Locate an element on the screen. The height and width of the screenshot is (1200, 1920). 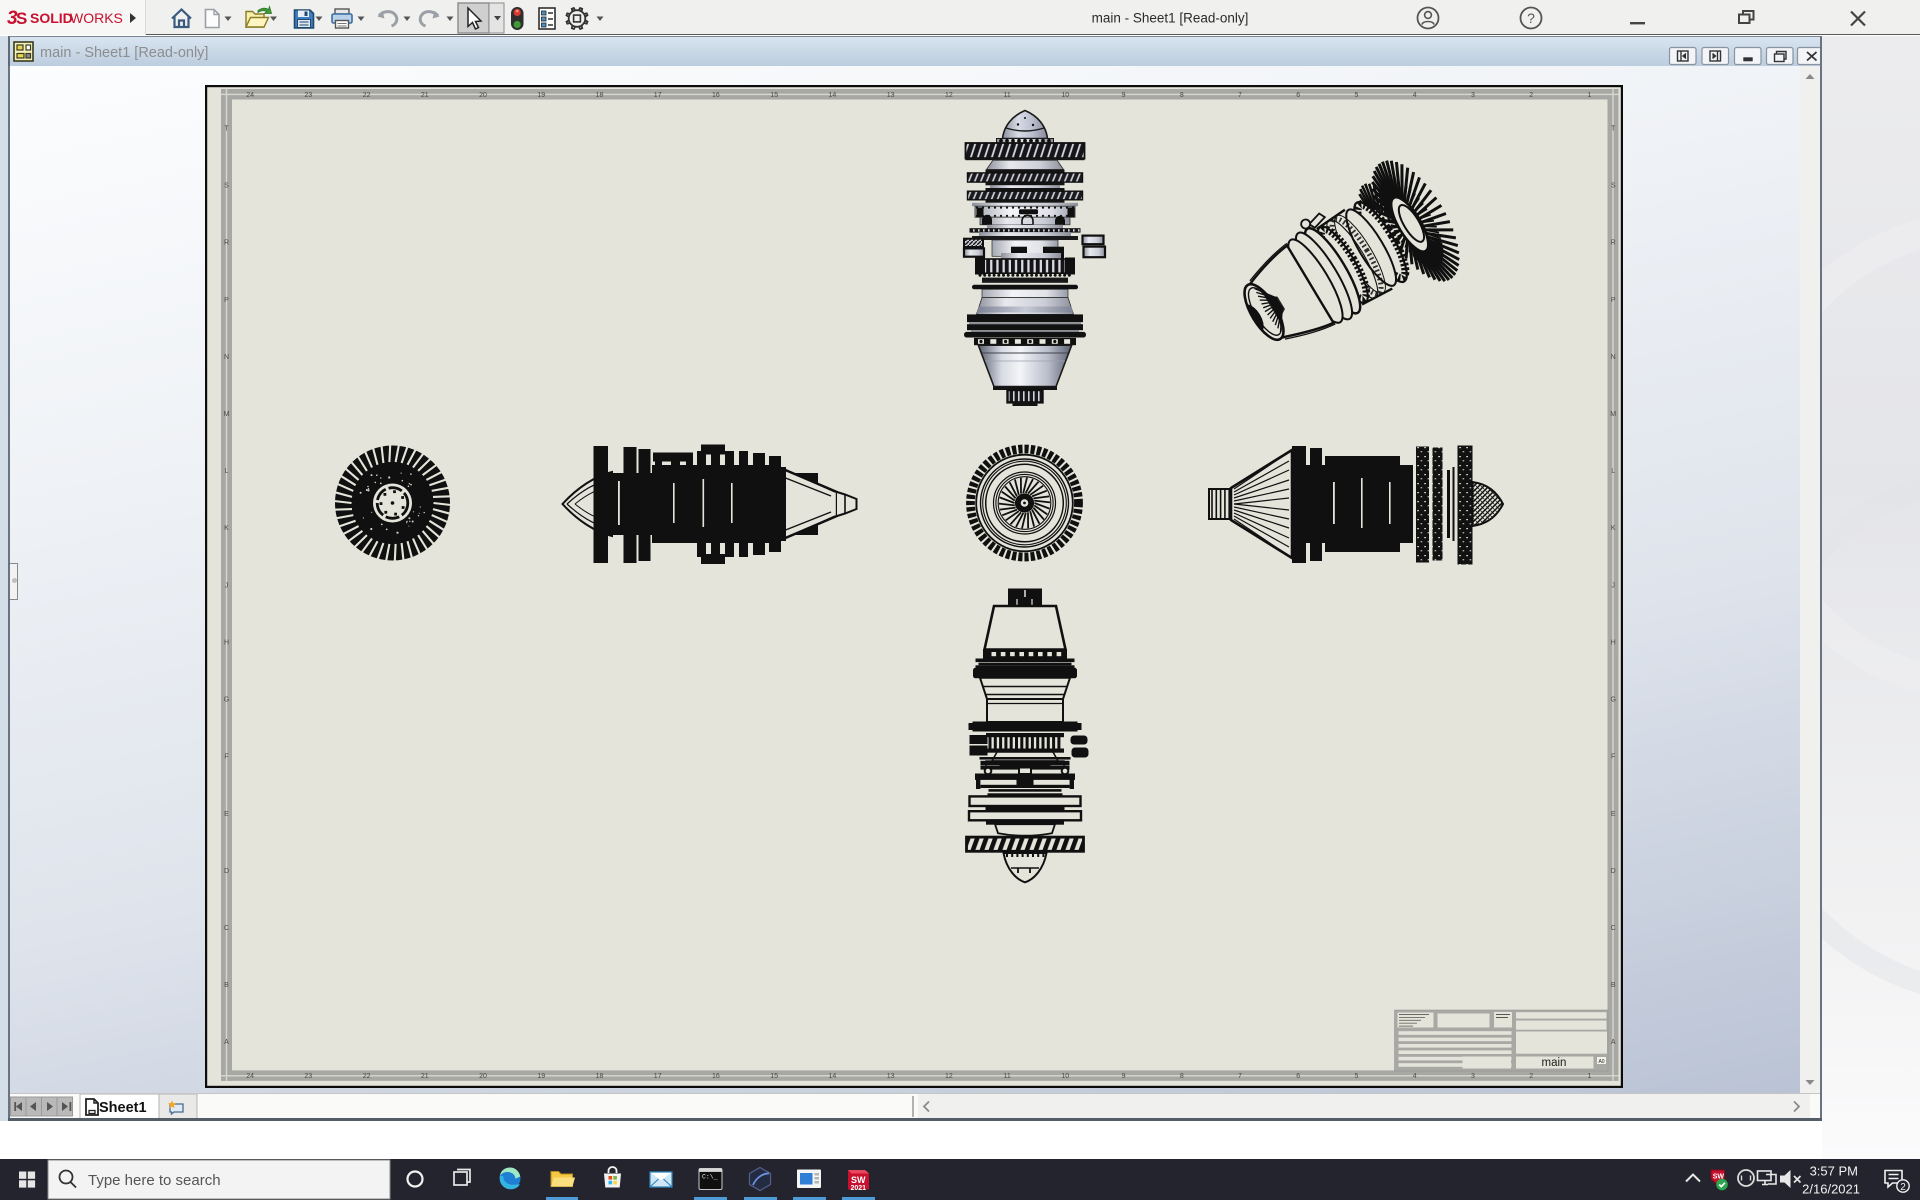
svg-text: main is located at coordinates (1554, 1063).